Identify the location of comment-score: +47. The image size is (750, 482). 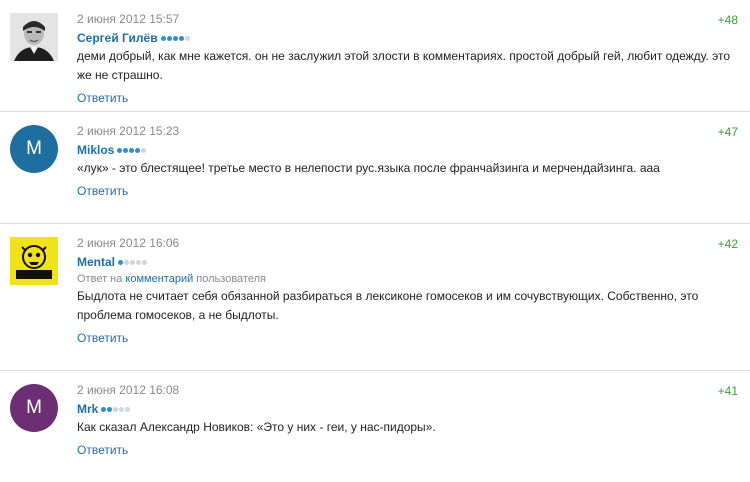
(727, 132).